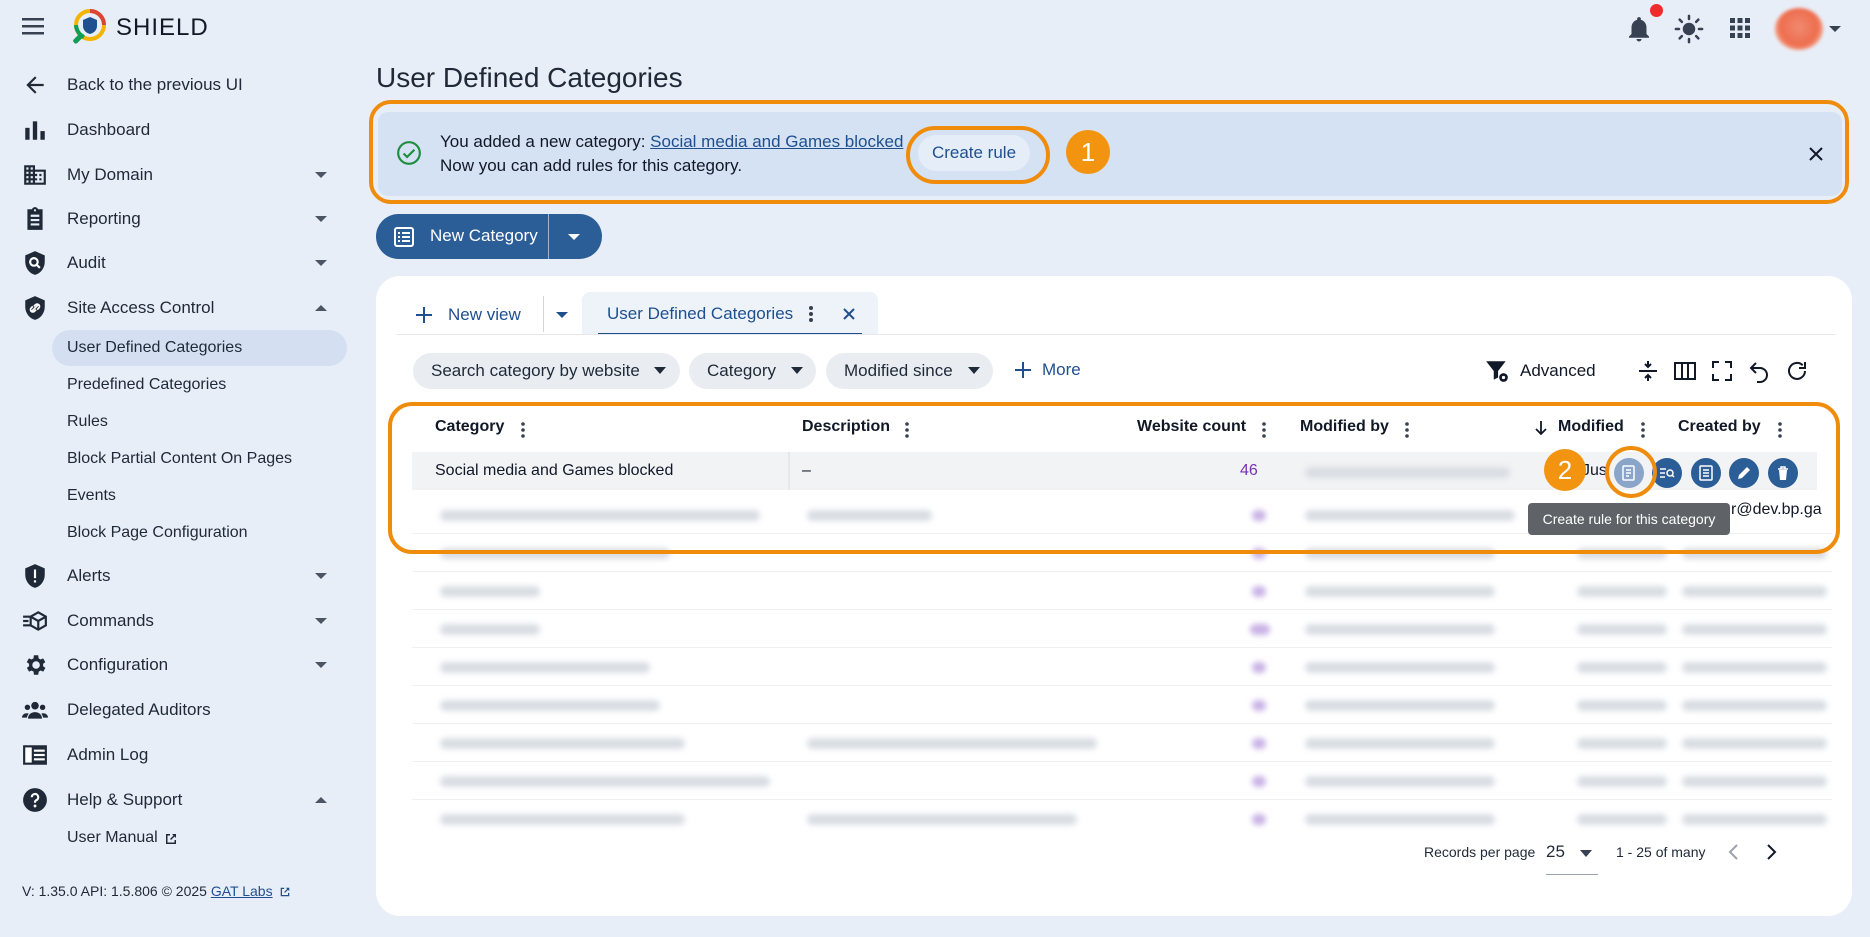 Image resolution: width=1870 pixels, height=937 pixels. What do you see at coordinates (175, 576) in the screenshot?
I see `sidebar-item-alerts: Alerts` at bounding box center [175, 576].